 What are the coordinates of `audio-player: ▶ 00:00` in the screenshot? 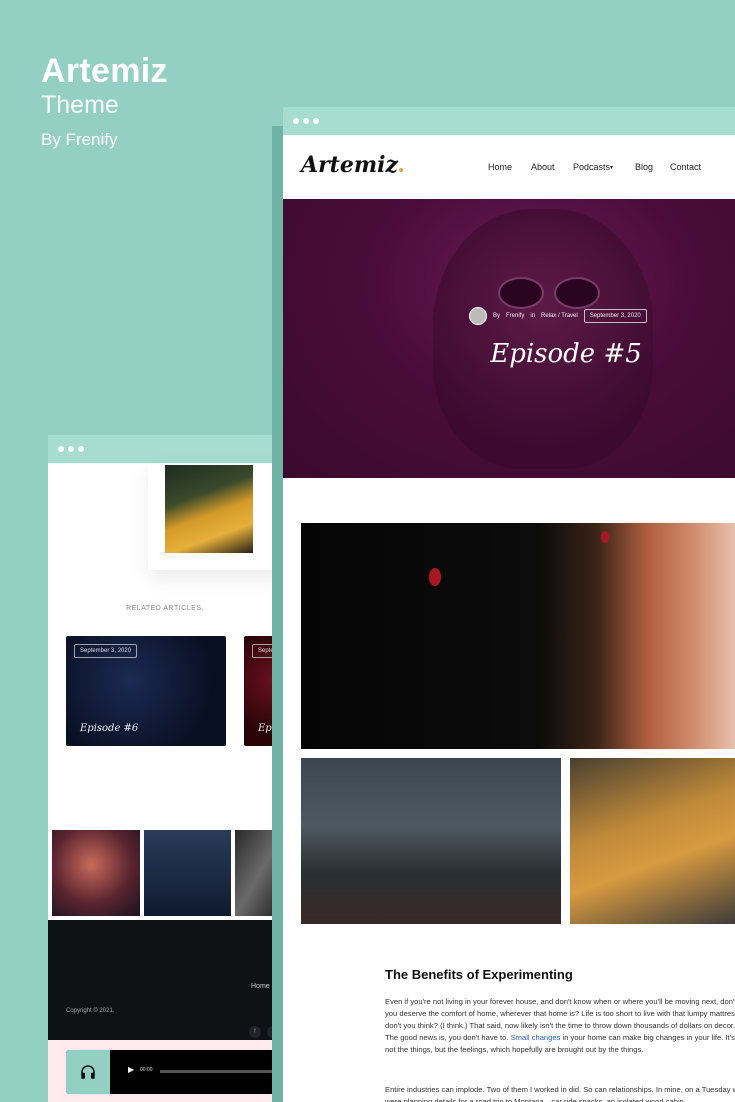 It's located at (174, 1072).